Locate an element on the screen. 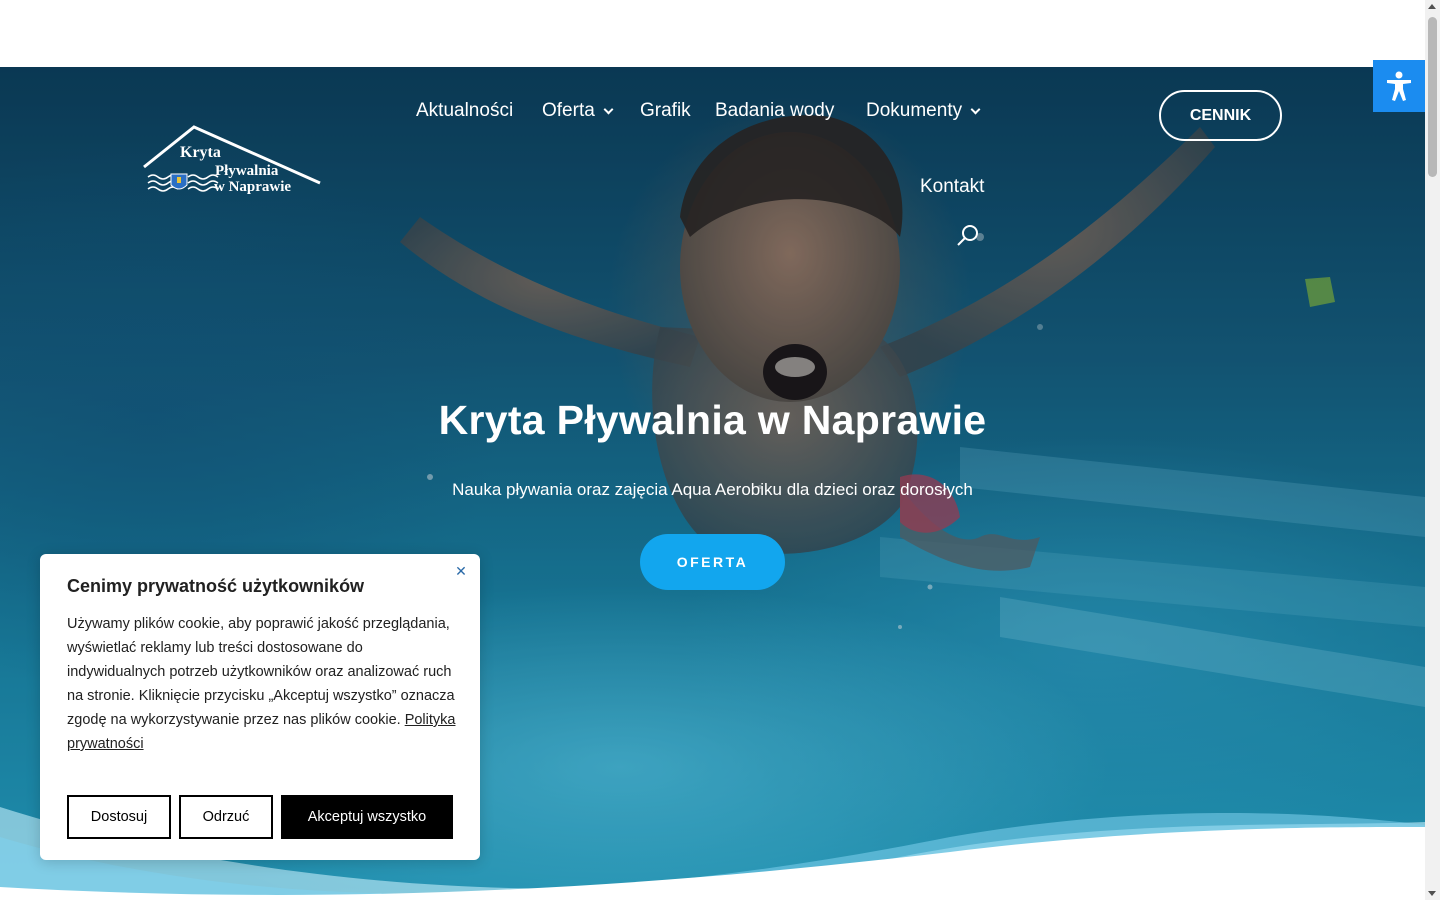 The height and width of the screenshot is (900, 1440). accept-all-button: Akceptuj wszystko is located at coordinates (367, 817).